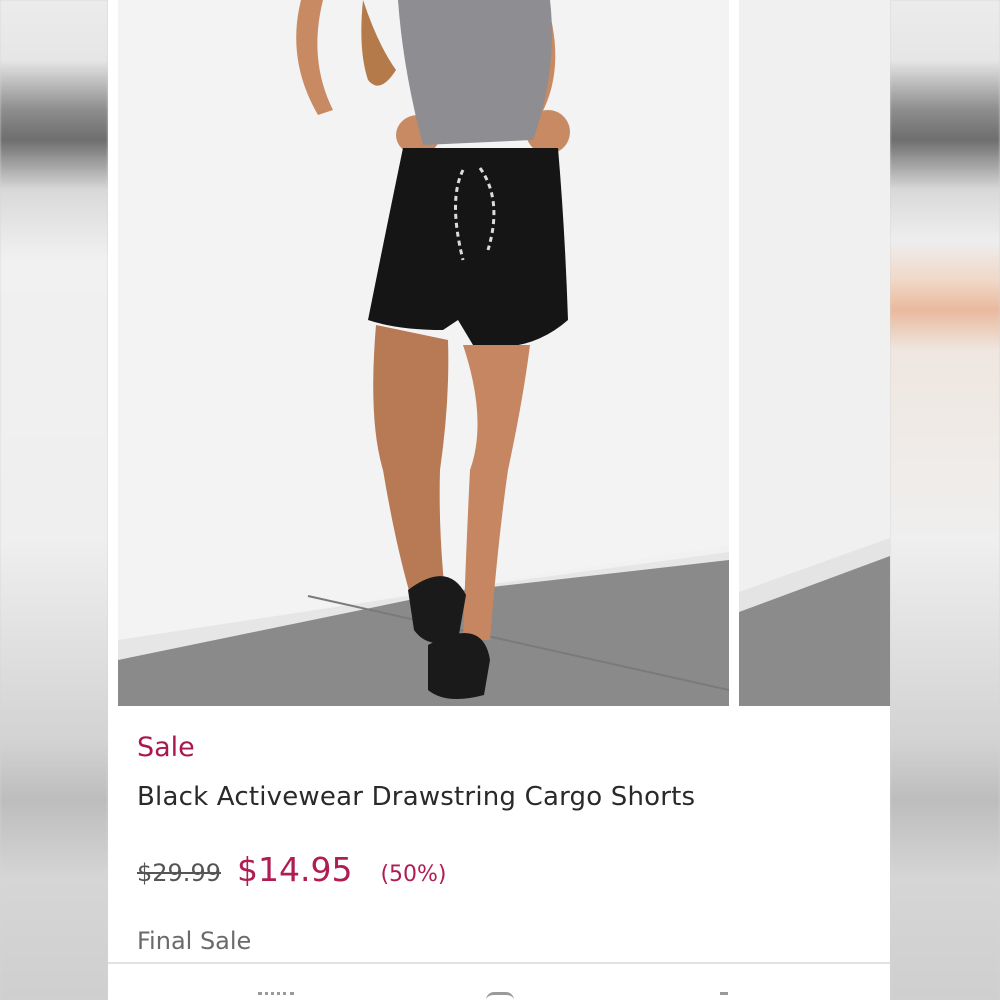 The image size is (1000, 1000). I want to click on final-sale-note: Final Sale, so click(194, 941).